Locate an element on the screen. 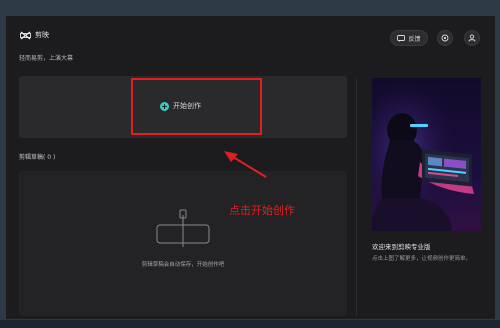 Image resolution: width=500 pixels, height=328 pixels. desktop-taskbar-edge is located at coordinates (250, 324).